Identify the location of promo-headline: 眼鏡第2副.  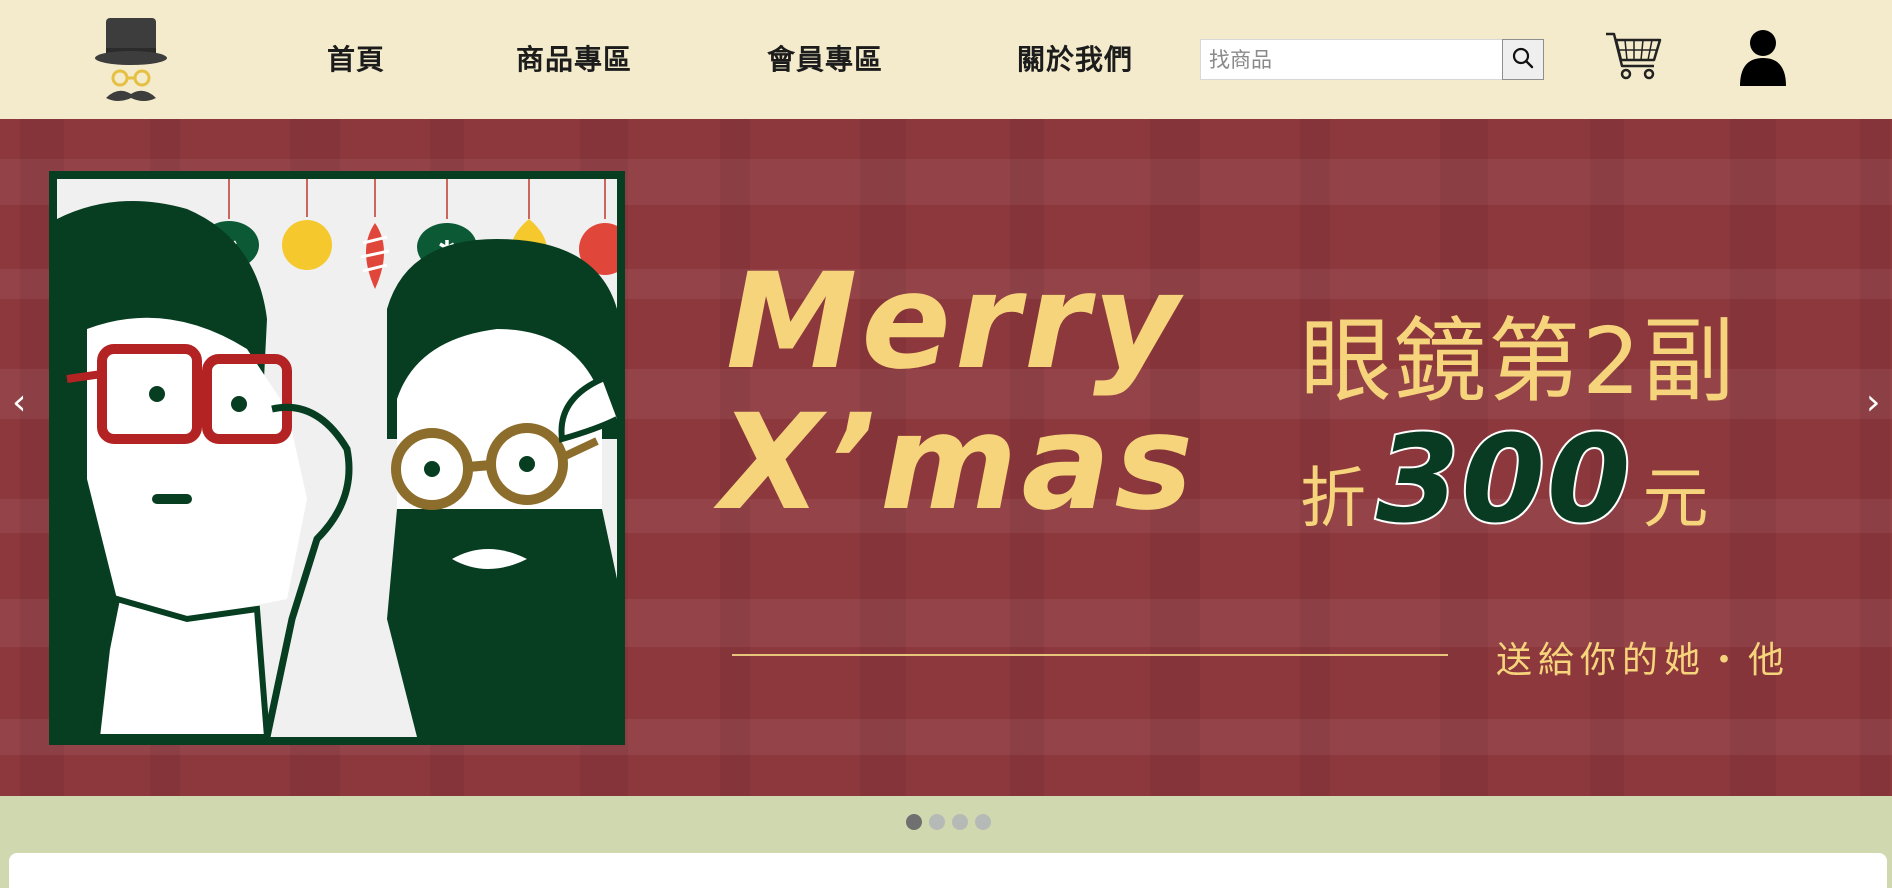
(1518, 361).